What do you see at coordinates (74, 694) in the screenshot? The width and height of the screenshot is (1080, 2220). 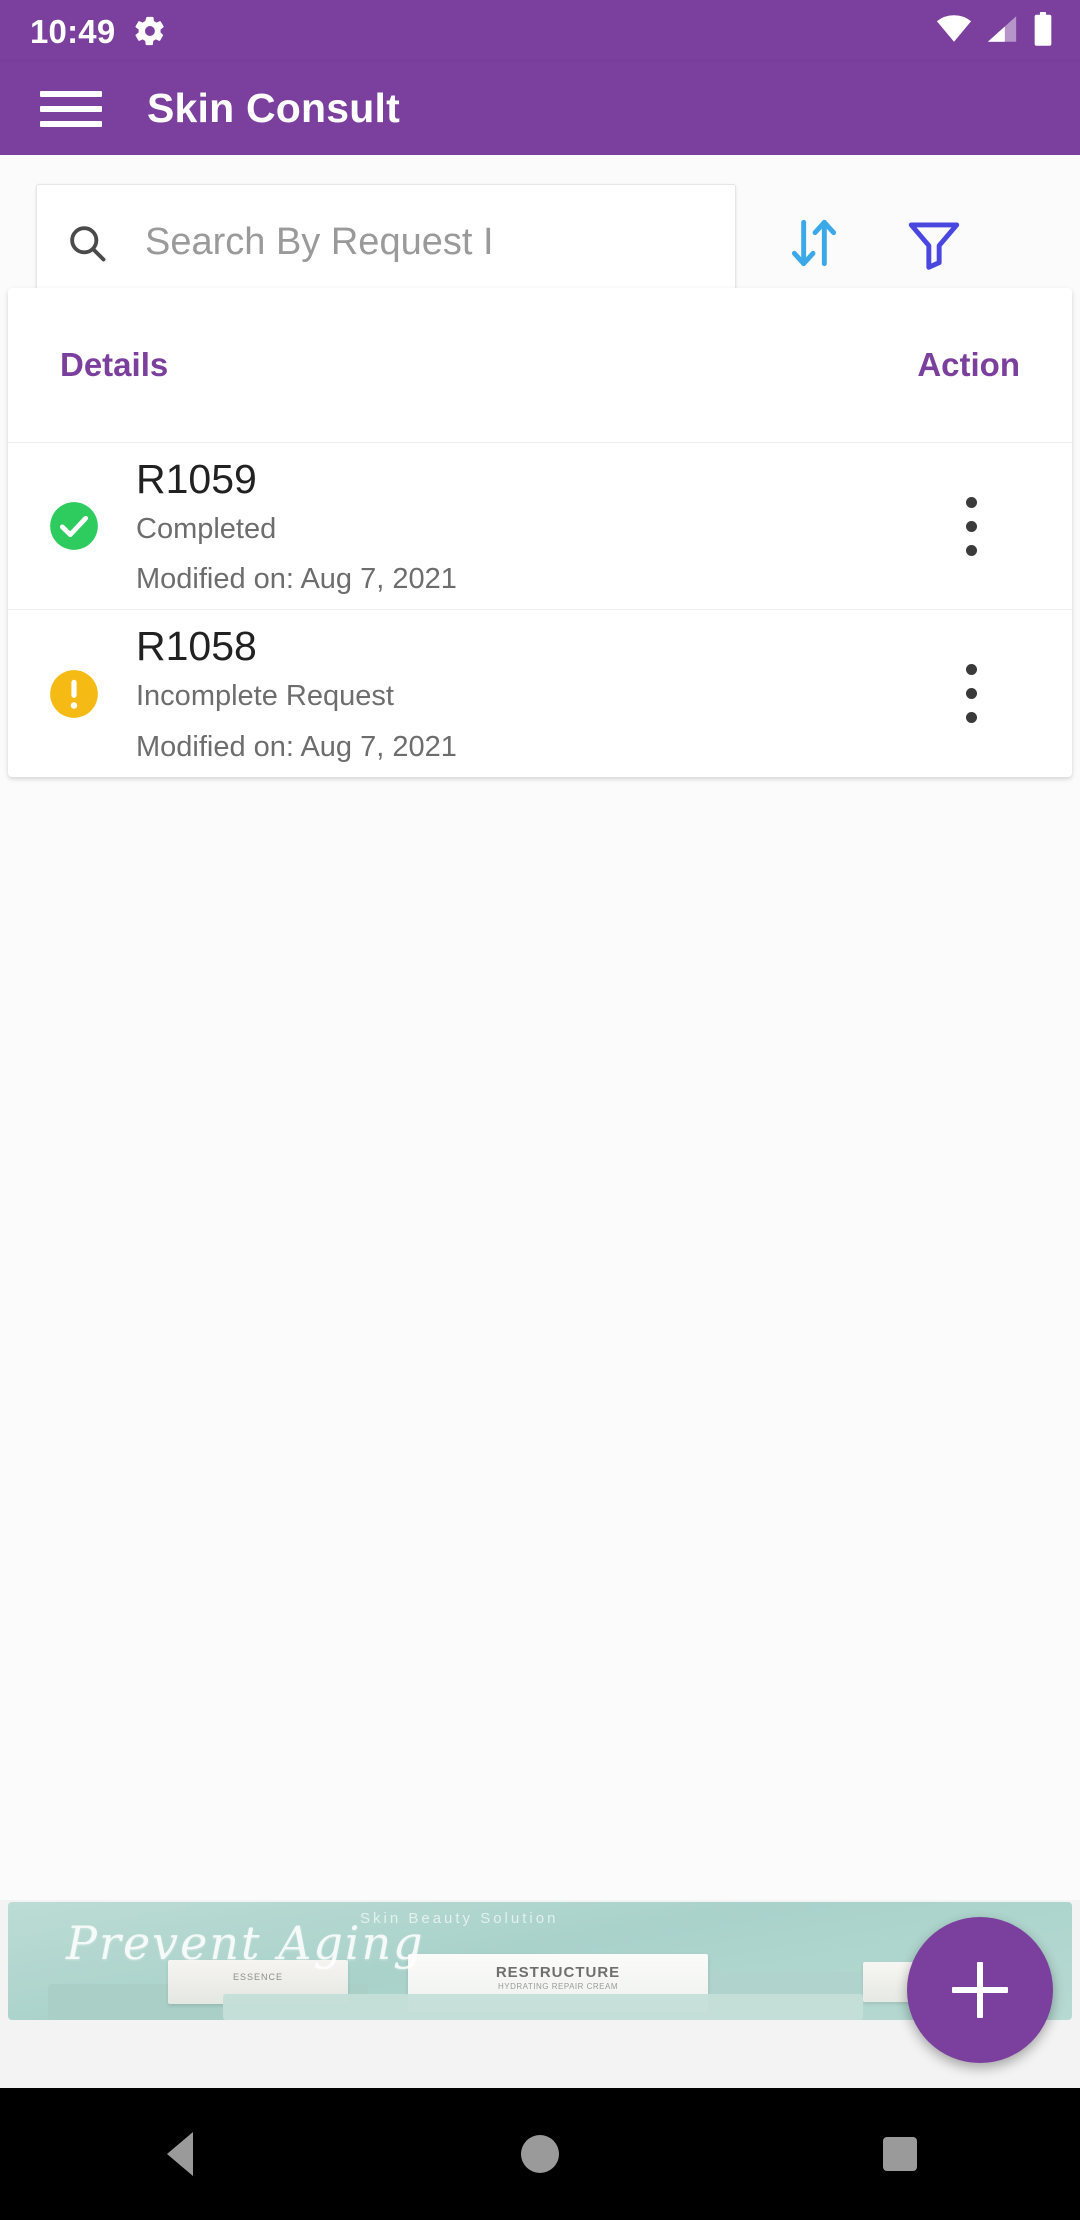 I see `warning-circle-icon` at bounding box center [74, 694].